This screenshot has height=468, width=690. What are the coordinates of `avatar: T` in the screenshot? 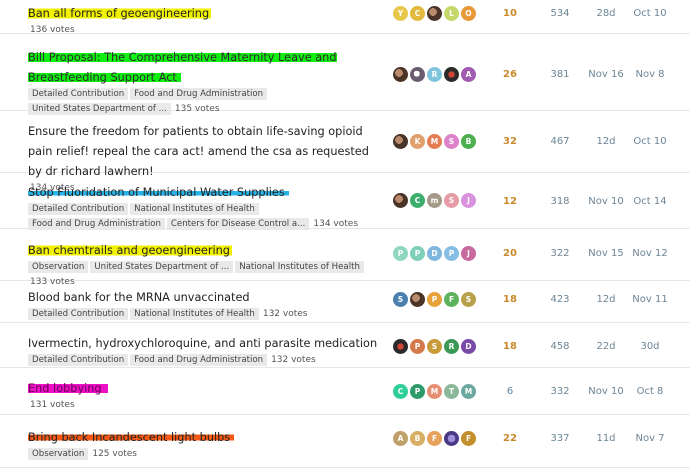 It's located at (451, 391).